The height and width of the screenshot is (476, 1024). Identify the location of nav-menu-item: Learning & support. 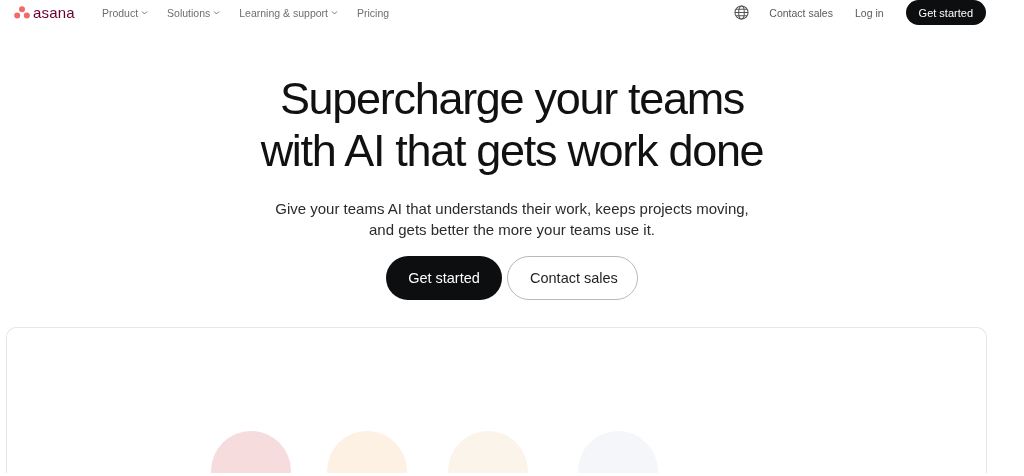
(288, 12).